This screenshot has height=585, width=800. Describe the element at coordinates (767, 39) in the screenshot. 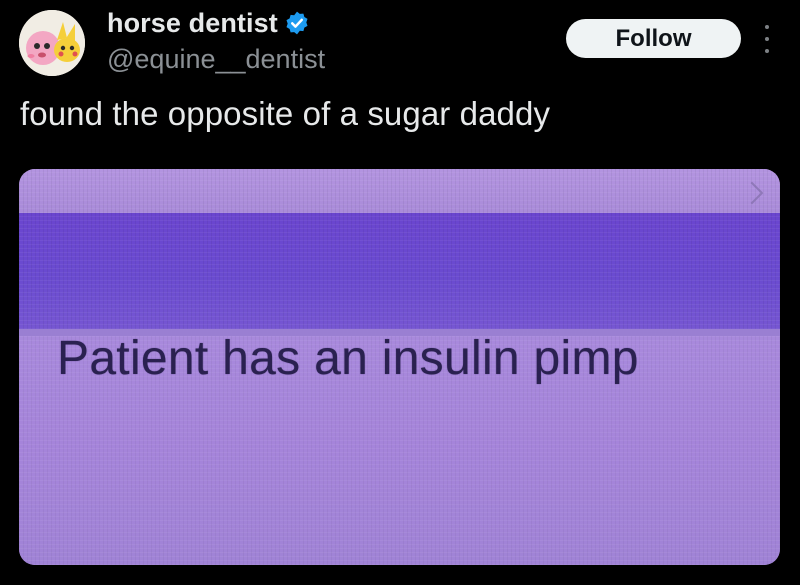

I see `more-vertical-icon` at that location.